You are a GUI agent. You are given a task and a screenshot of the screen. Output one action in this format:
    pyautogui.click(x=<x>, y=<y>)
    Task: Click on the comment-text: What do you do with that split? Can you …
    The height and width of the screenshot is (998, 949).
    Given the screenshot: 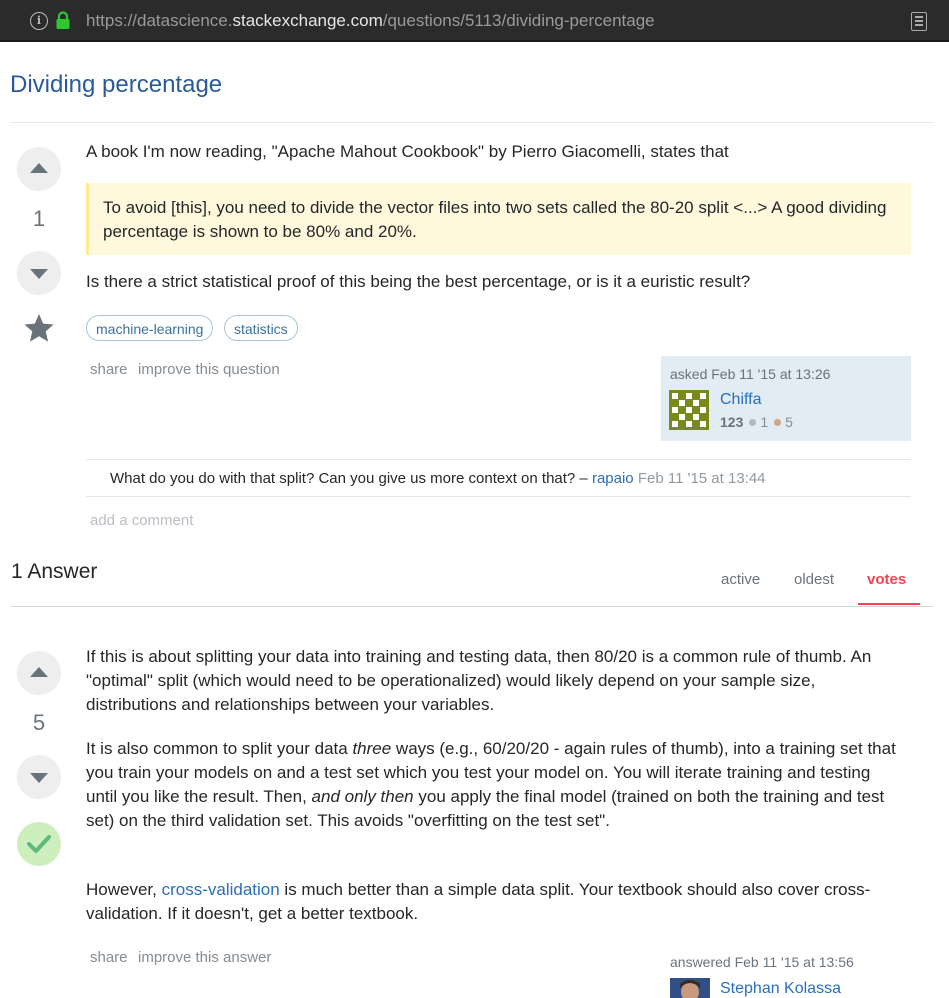 What is the action you would take?
    pyautogui.click(x=351, y=478)
    